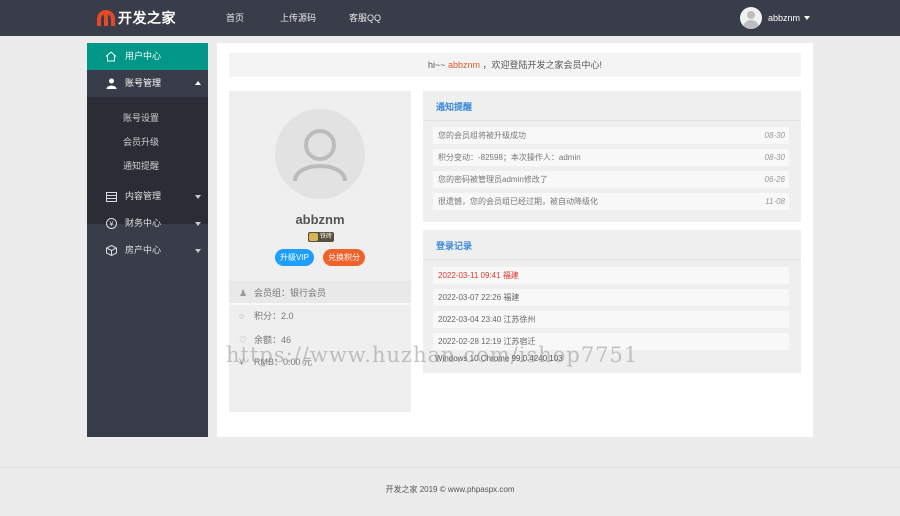 Image resolution: width=900 pixels, height=516 pixels. Describe the element at coordinates (519, 319) in the screenshot. I see `login-place: 江苏徐州` at that location.